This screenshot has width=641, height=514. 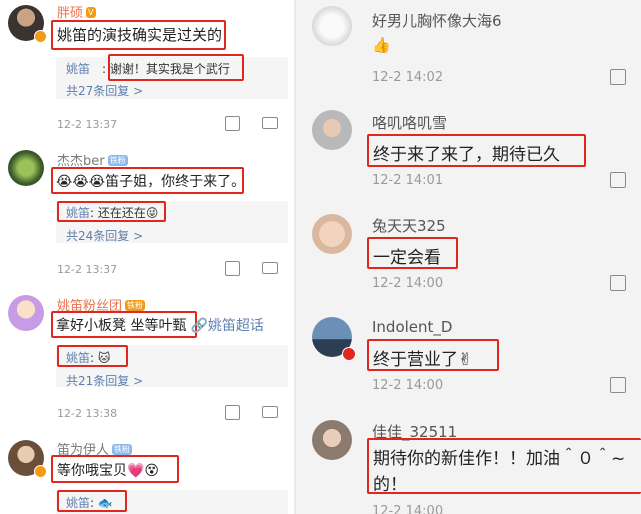 I want to click on comment-text: 👍, so click(x=381, y=45).